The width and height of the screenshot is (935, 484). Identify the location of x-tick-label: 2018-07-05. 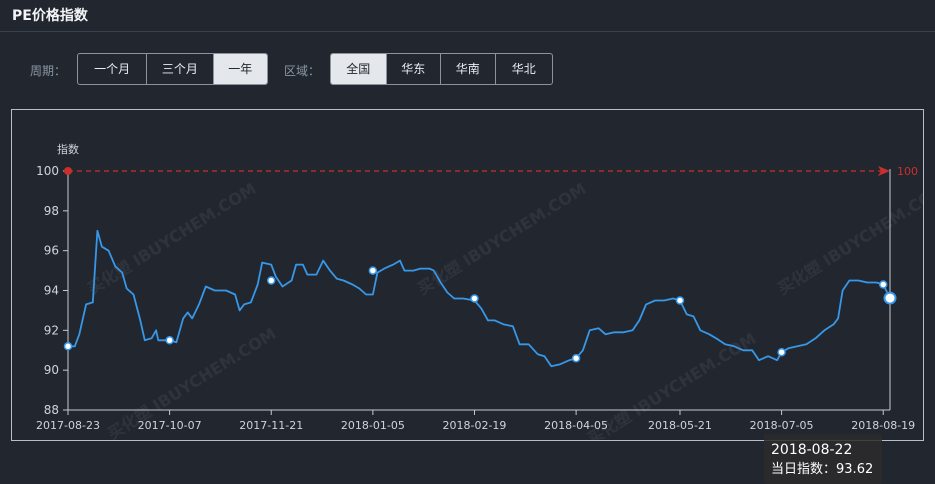
(782, 425).